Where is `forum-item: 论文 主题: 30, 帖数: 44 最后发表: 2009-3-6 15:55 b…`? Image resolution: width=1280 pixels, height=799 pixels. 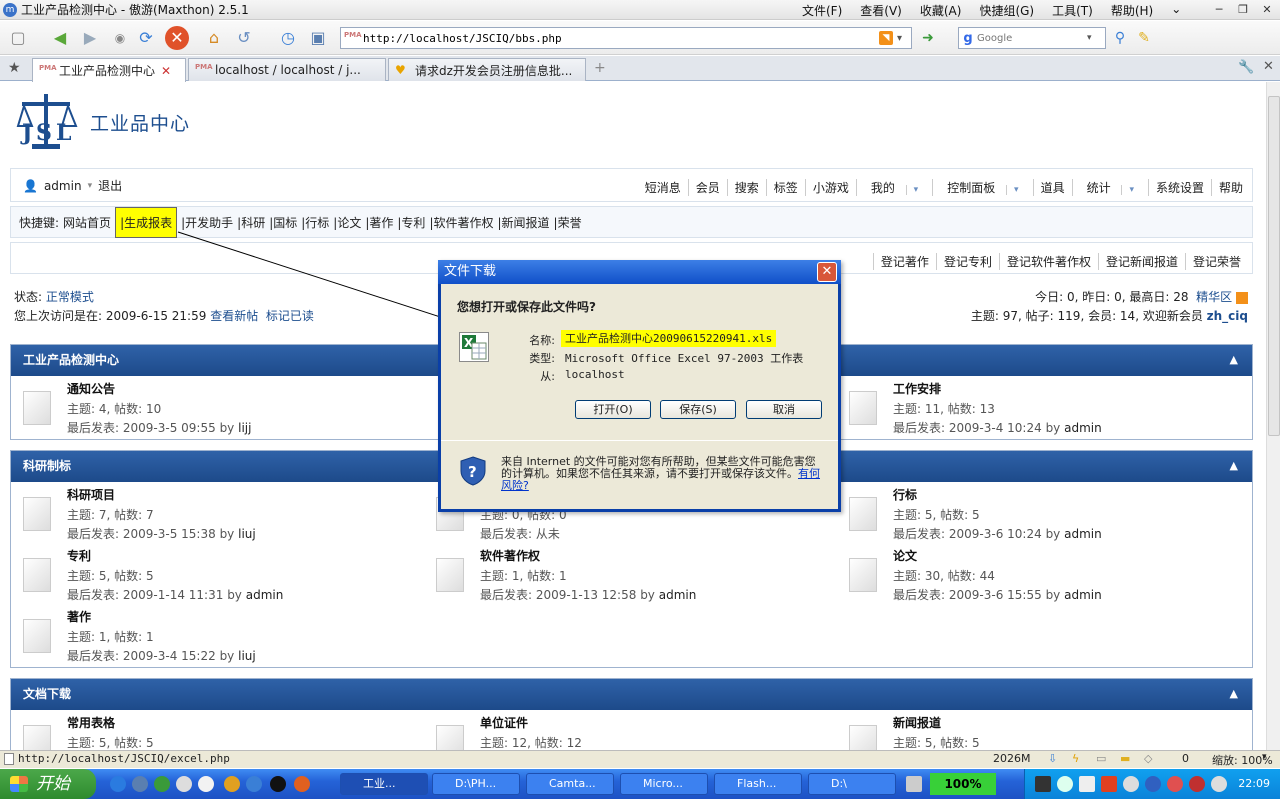
forum-item: 论文 主题: 30, 帖数: 44 最后发表: 2009-3-6 15:55 b… is located at coordinates (1037, 573).